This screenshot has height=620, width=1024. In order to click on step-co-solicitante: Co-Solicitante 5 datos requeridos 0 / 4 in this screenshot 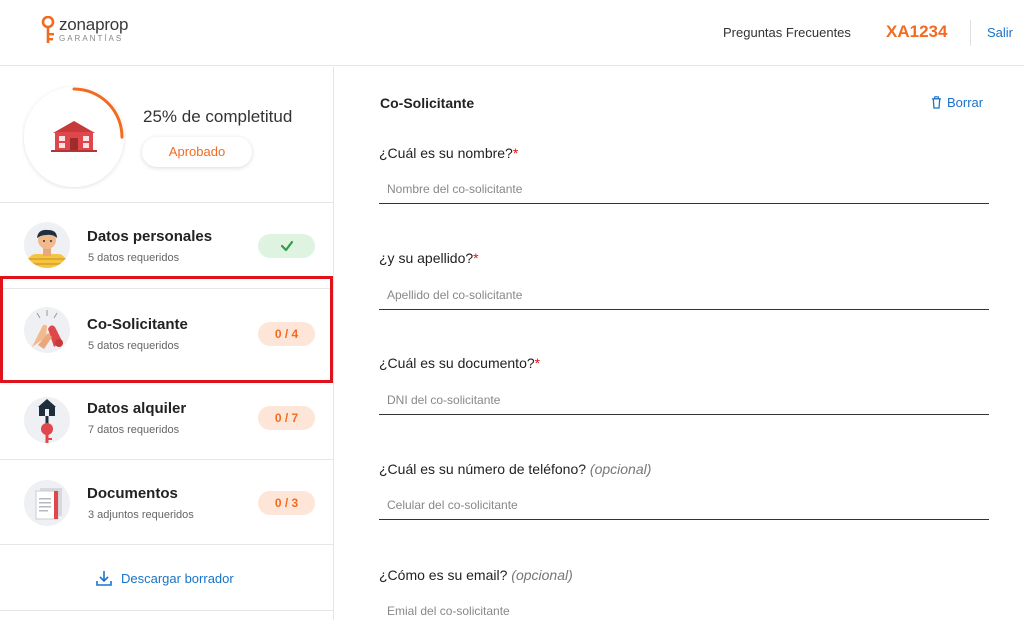, I will do `click(166, 329)`.